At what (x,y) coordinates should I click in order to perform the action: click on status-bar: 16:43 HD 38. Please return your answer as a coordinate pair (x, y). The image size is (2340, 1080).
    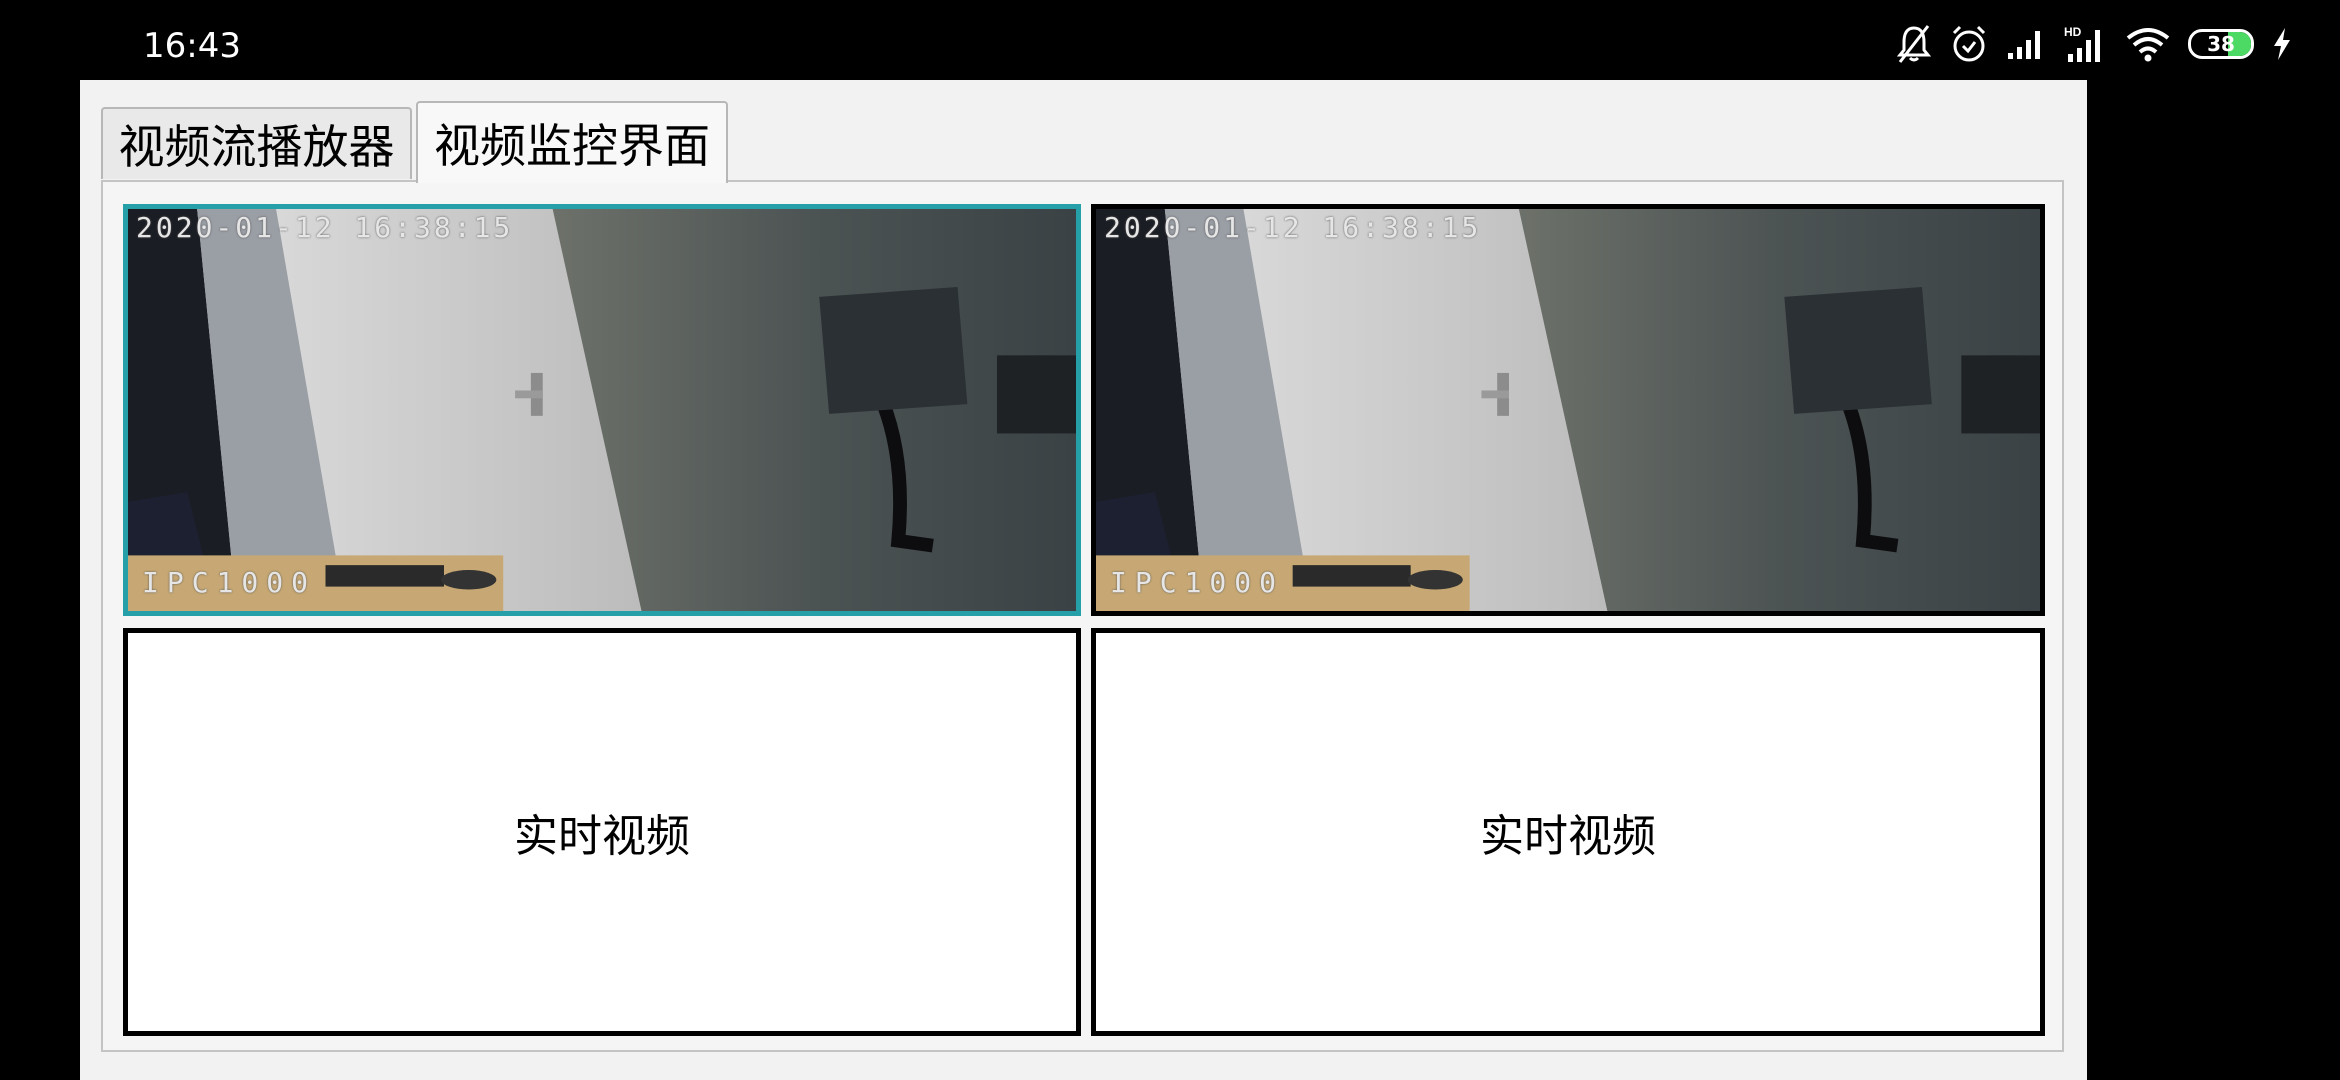
    Looking at the image, I should click on (1170, 40).